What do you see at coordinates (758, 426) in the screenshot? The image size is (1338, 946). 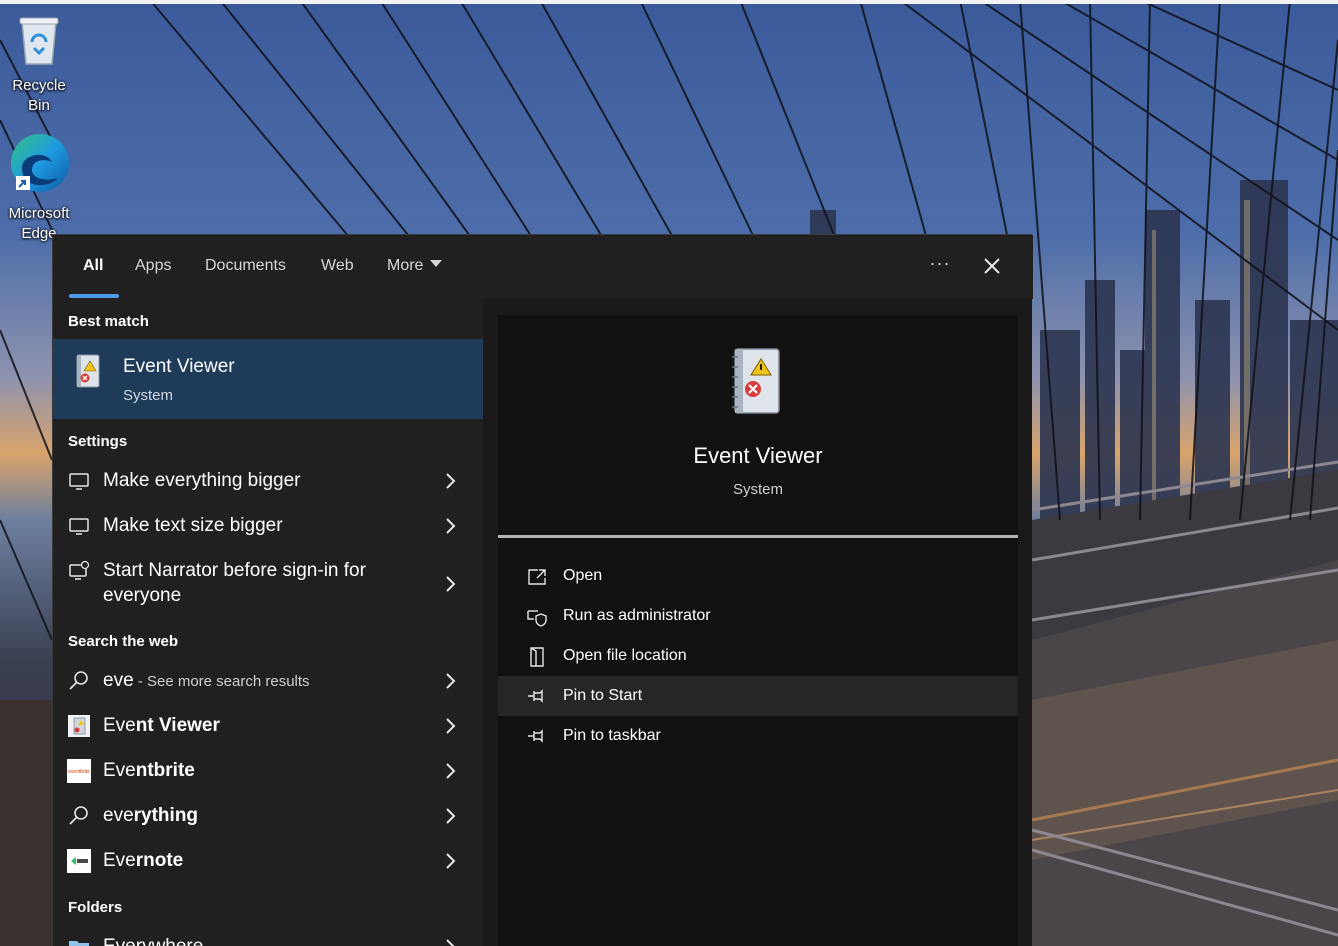 I see `preview-header-card: Event Viewer System` at bounding box center [758, 426].